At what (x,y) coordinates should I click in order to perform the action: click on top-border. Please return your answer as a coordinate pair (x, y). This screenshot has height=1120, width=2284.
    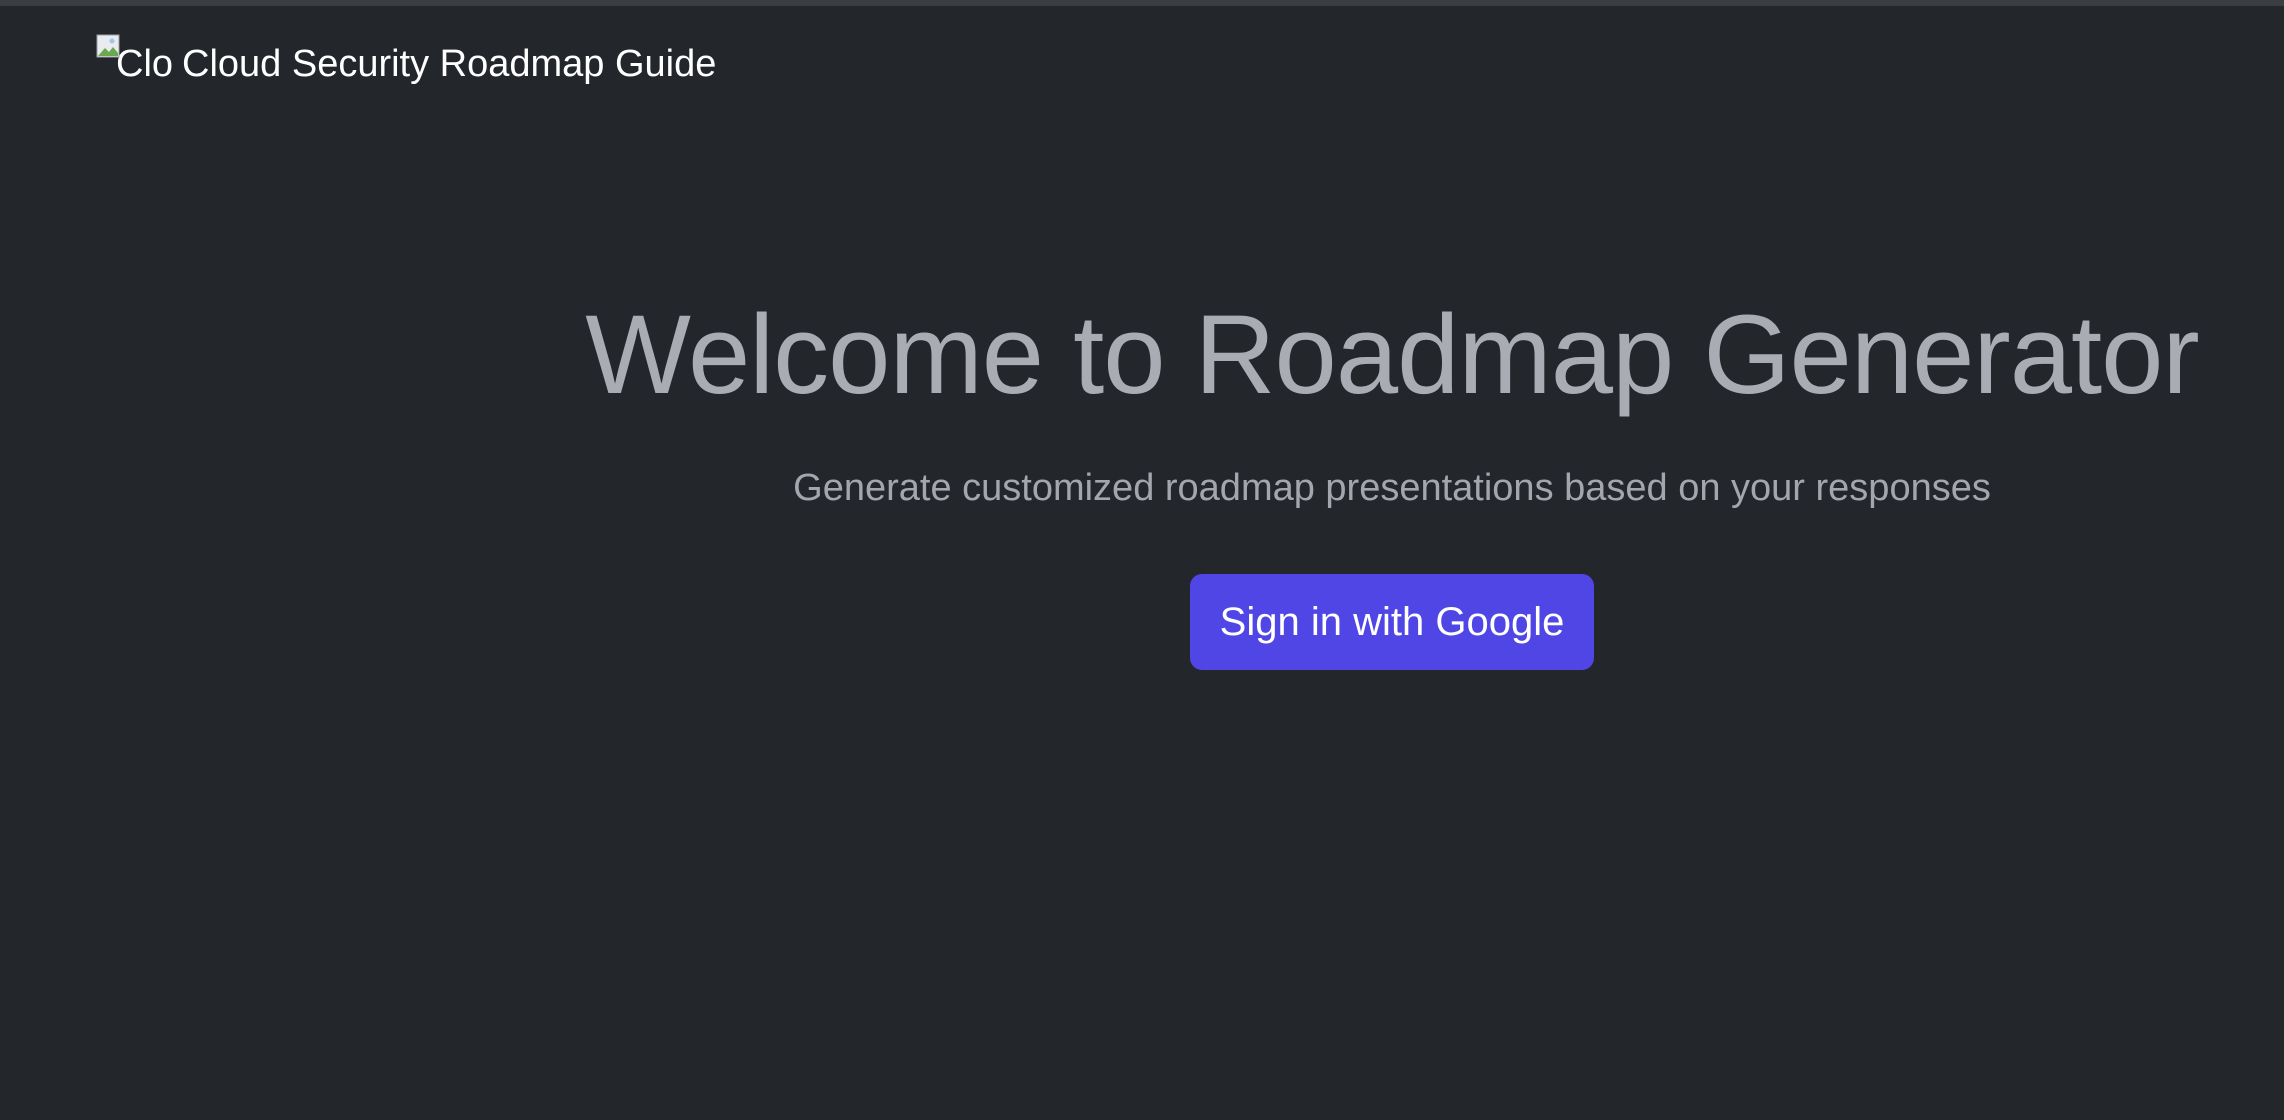
    Looking at the image, I should click on (1142, 3).